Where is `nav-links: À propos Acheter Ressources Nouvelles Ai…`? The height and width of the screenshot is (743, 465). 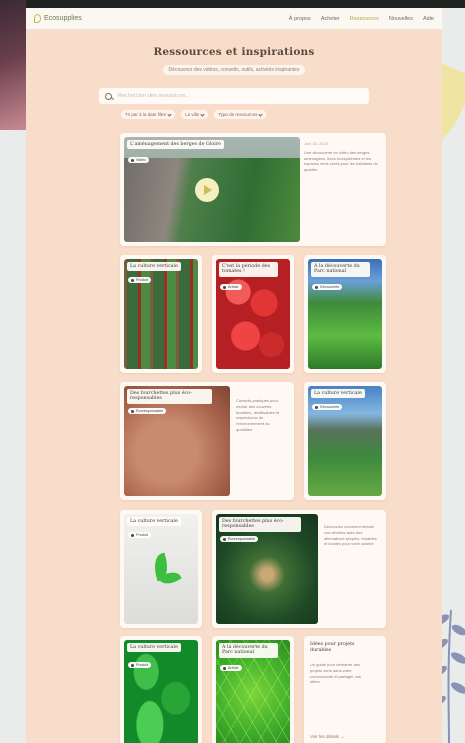 nav-links: À propos Acheter Ressources Nouvelles Ai… is located at coordinates (361, 19).